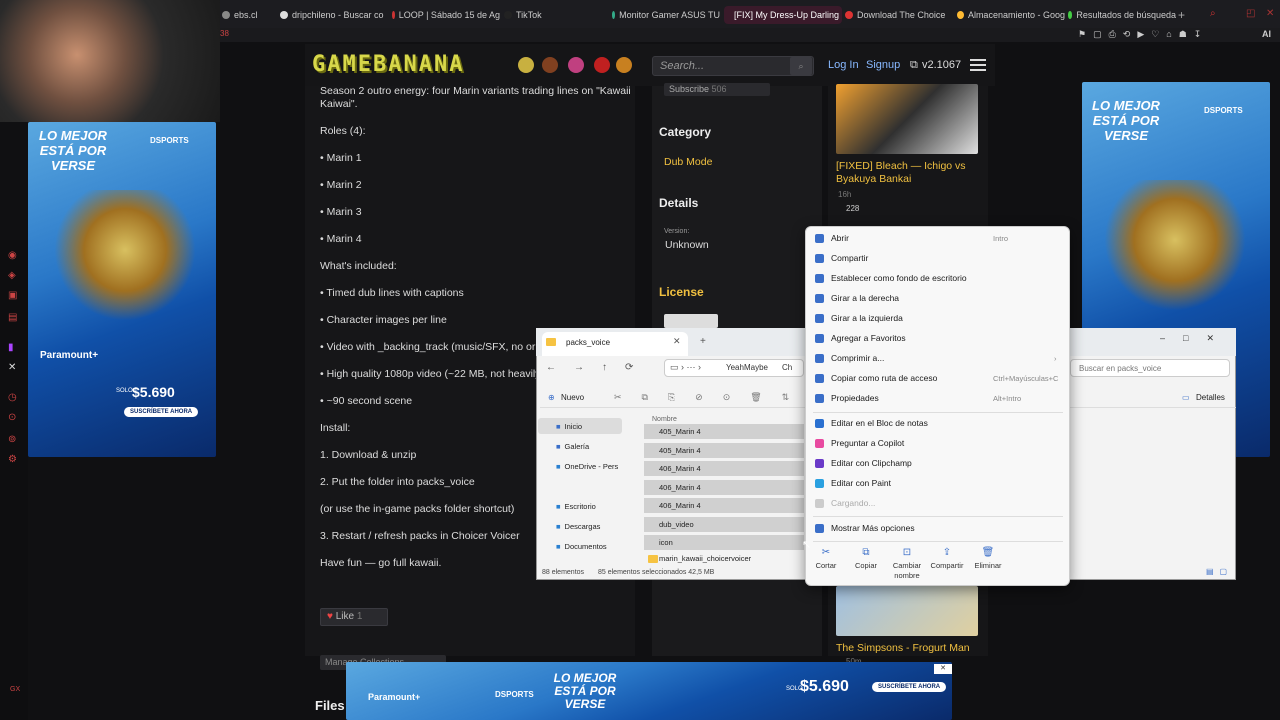  Describe the element at coordinates (551, 397) in the screenshot. I see `new-plus-icon: ⊕` at that location.